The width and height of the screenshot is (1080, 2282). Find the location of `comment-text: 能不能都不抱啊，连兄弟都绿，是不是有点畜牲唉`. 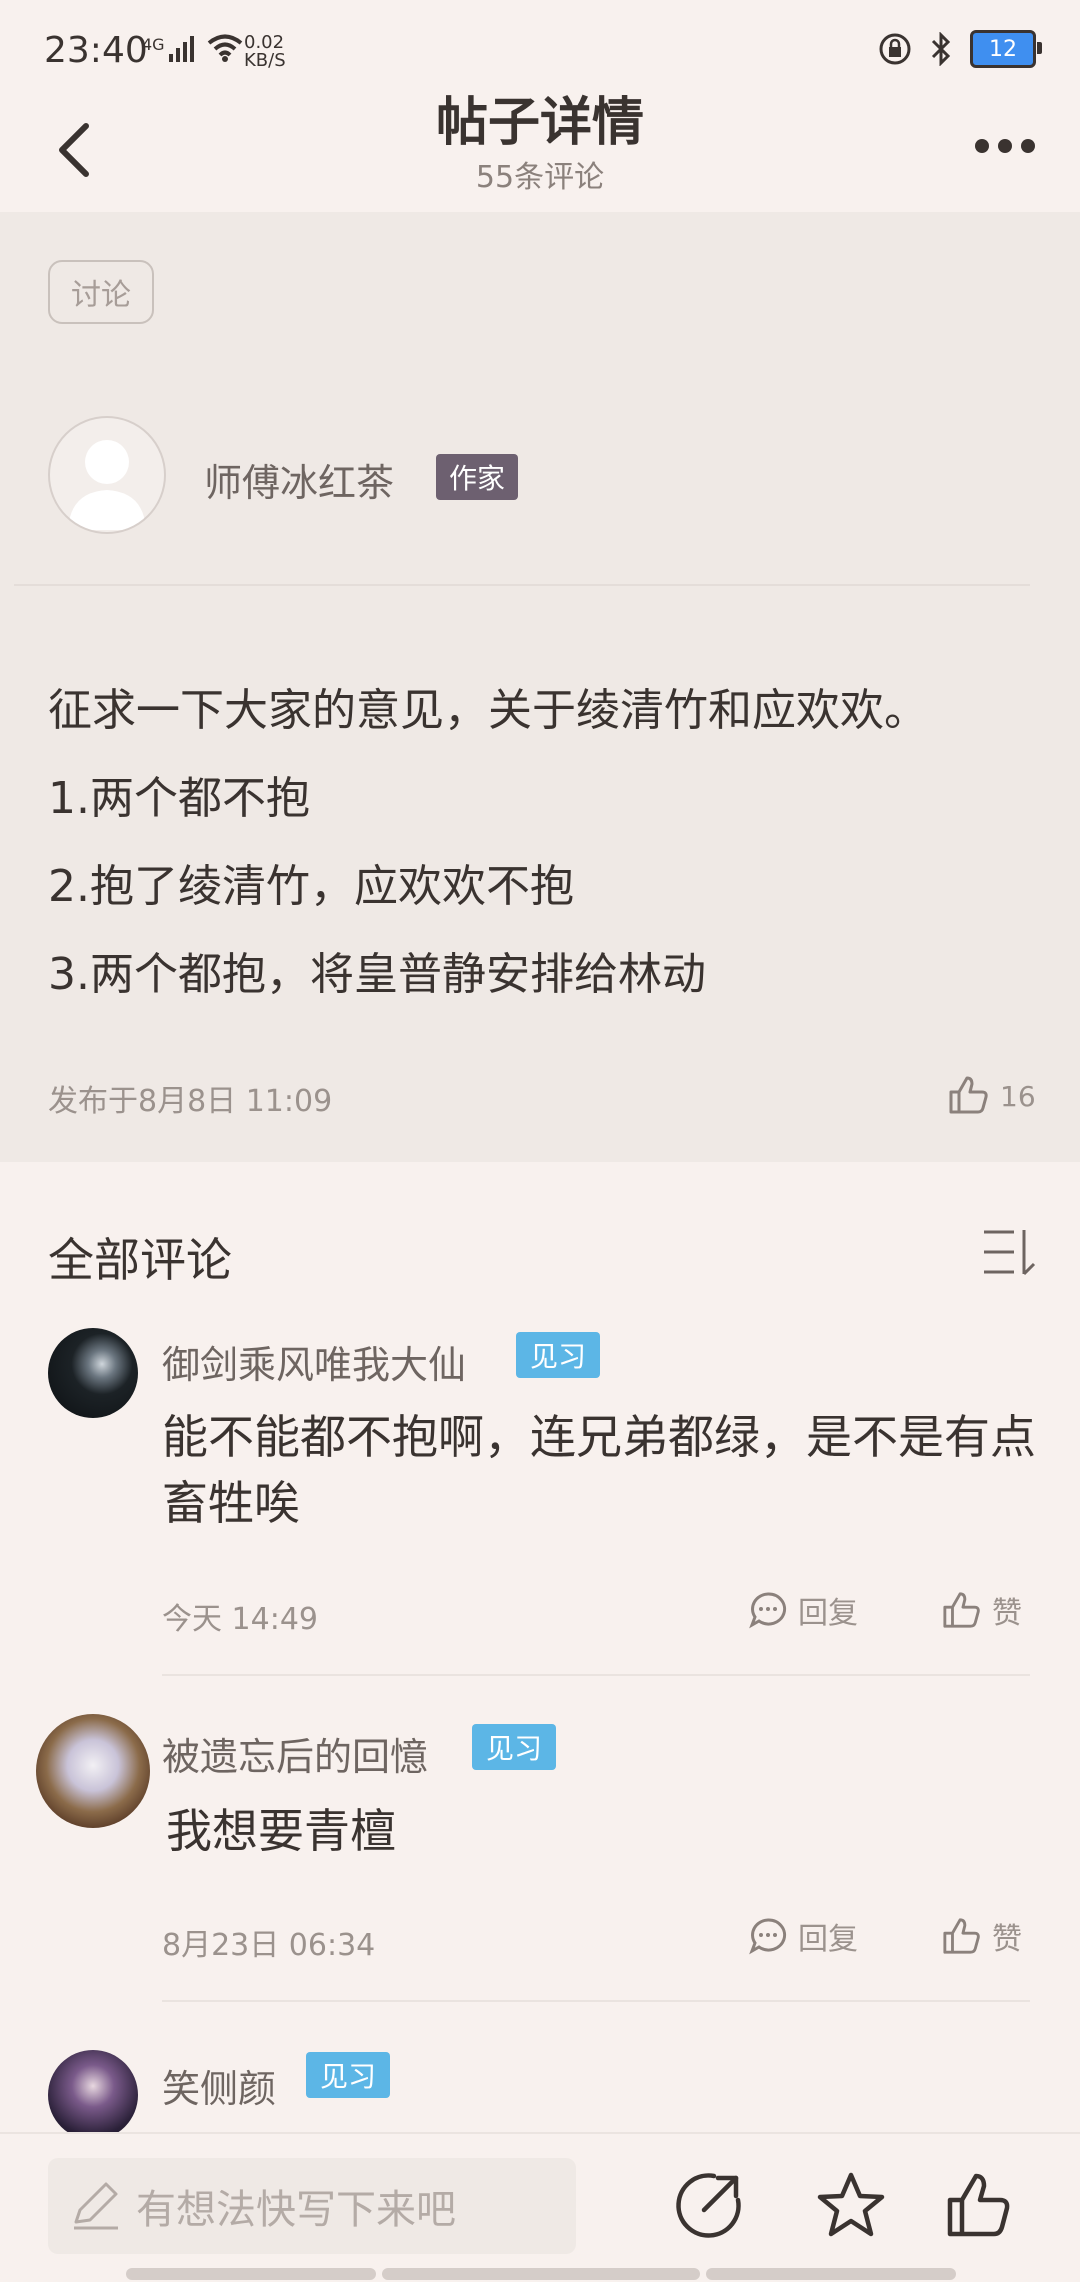

comment-text: 能不能都不抱啊，连兄弟都绿，是不是有点畜牲唉 is located at coordinates (599, 1470).